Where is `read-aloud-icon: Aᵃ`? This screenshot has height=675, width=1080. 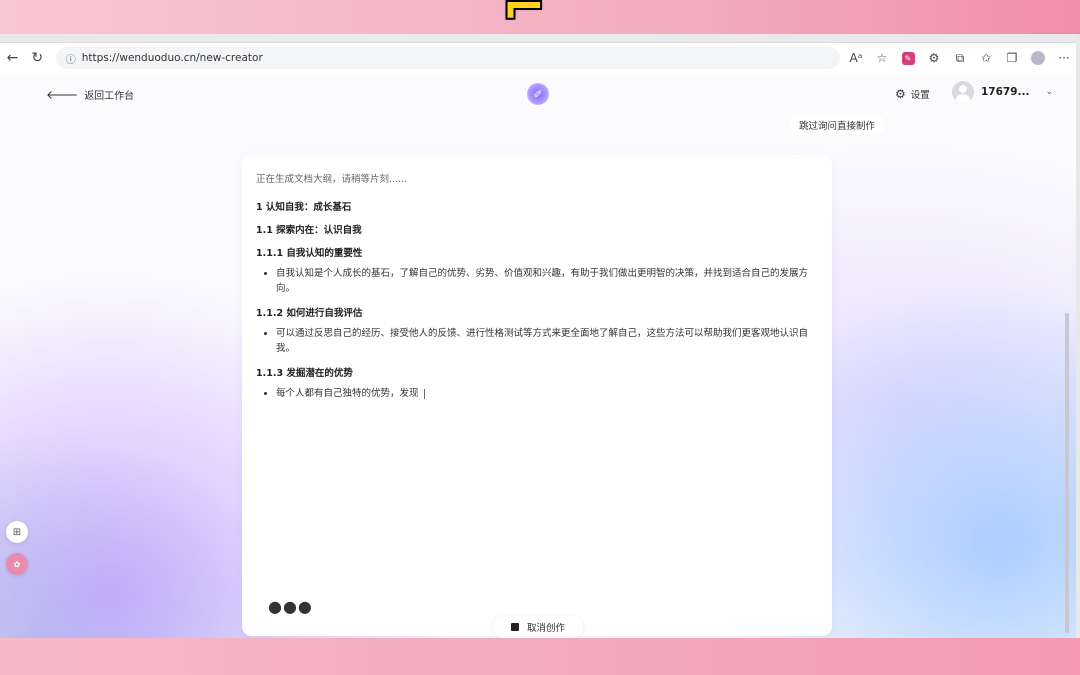 read-aloud-icon: Aᵃ is located at coordinates (856, 58).